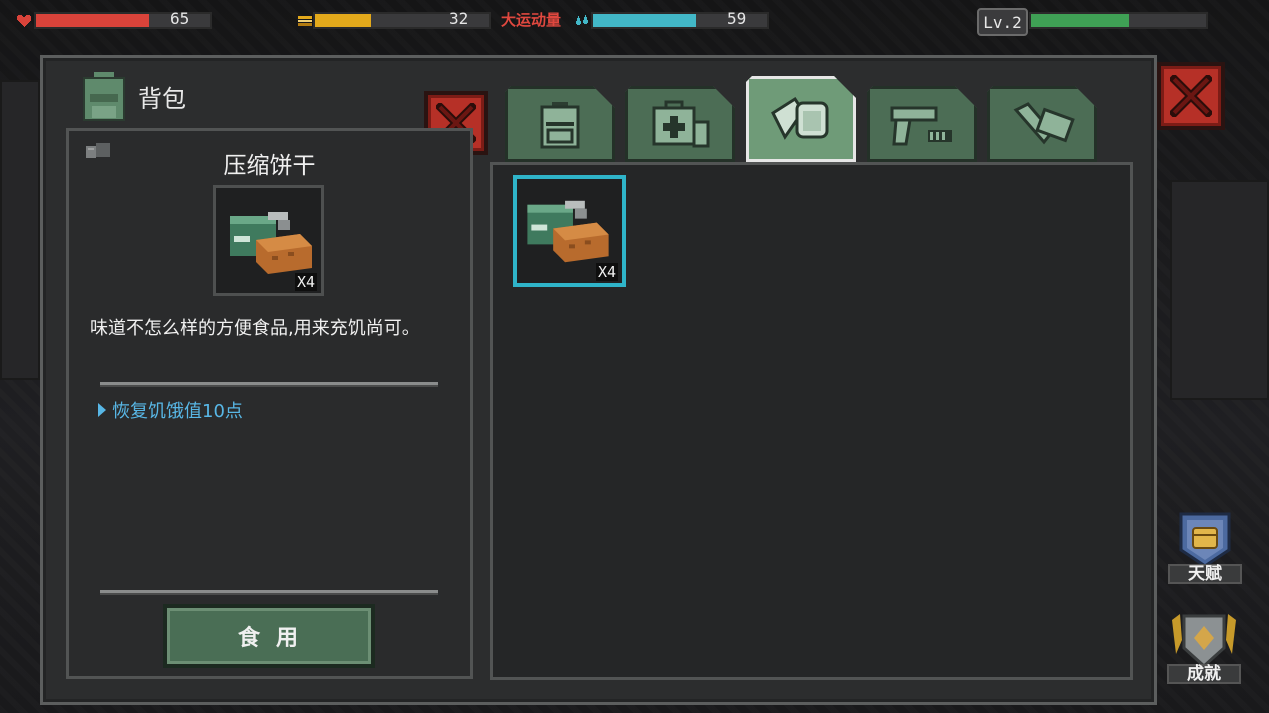 The image size is (1269, 713). I want to click on item-effect: 恢复饥饿值10点, so click(170, 410).